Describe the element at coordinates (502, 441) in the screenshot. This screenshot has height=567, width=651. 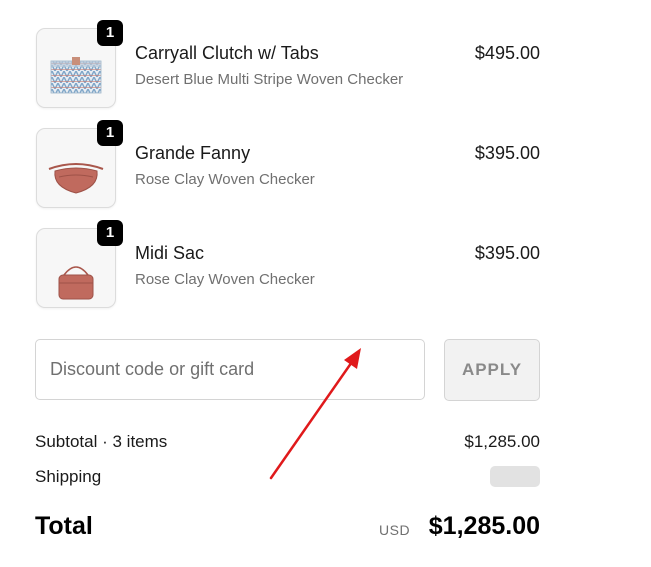
I see `subtotal-value: $1,285.00` at that location.